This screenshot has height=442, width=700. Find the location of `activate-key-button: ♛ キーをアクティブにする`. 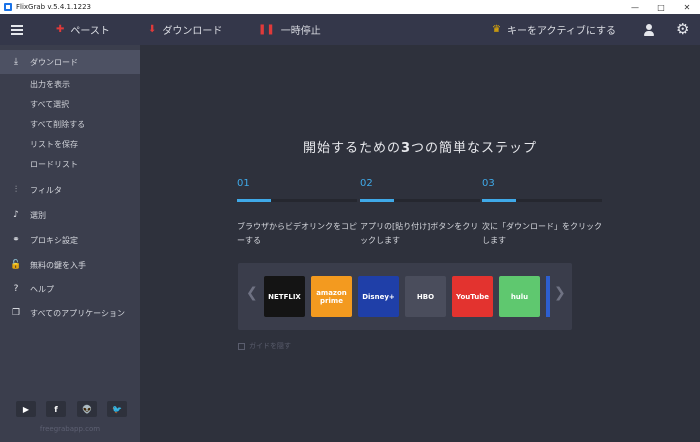

activate-key-button: ♛ キーをアクティブにする is located at coordinates (554, 29).